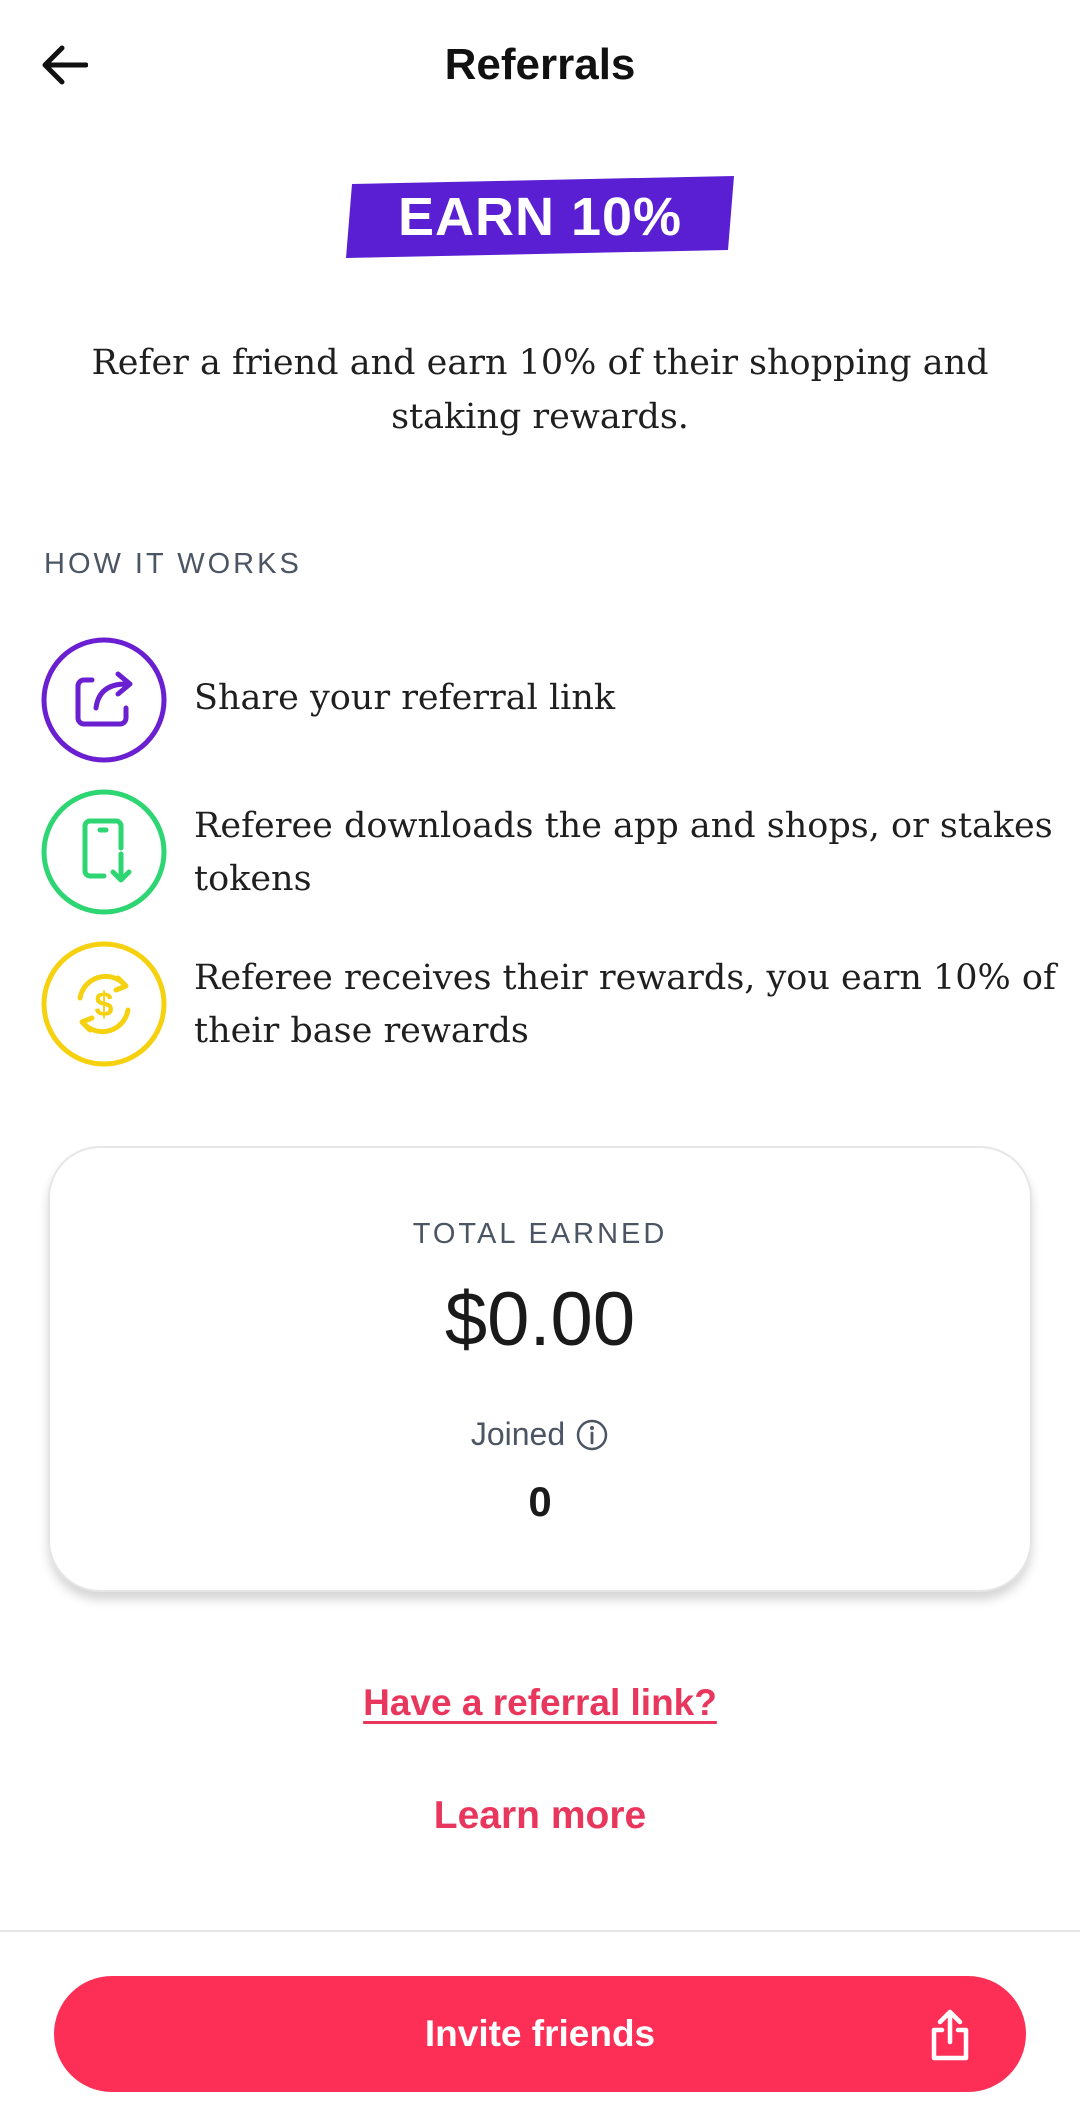 The width and height of the screenshot is (1080, 2128). I want to click on invite-friends-label: Invite friends, so click(540, 2033).